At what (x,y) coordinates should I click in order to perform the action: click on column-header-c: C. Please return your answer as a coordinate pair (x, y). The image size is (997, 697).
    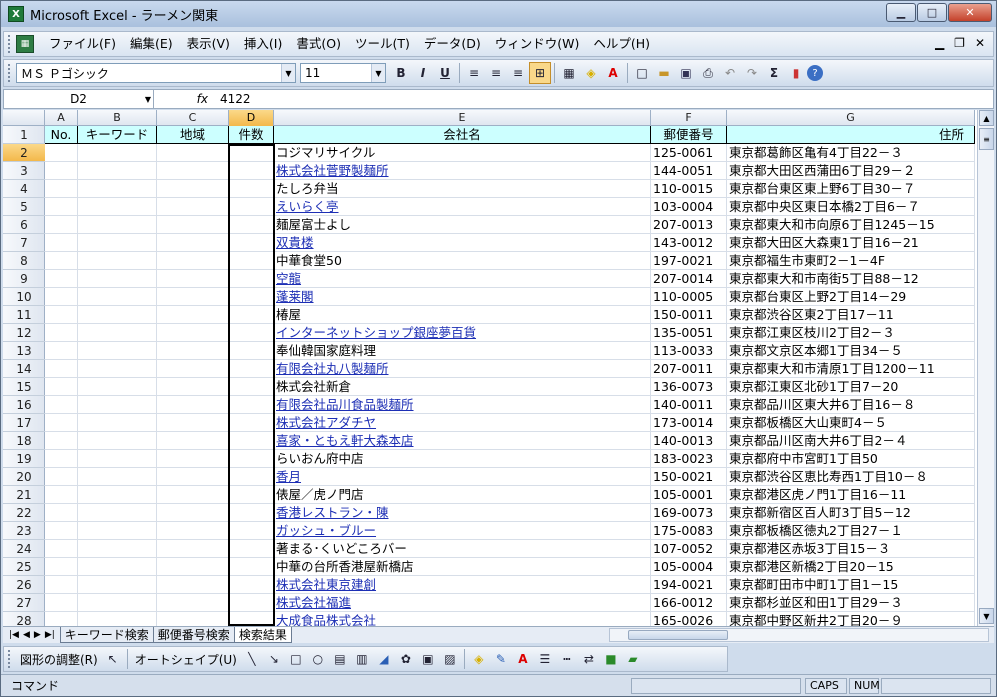
    Looking at the image, I should click on (193, 118).